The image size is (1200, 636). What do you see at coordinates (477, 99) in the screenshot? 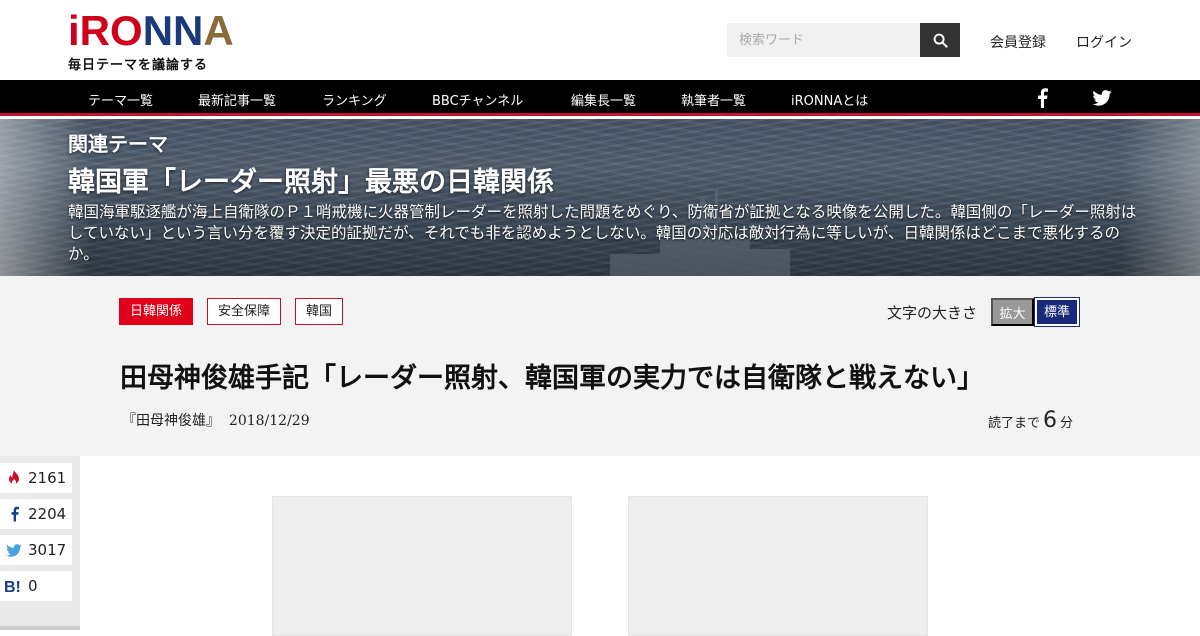
I see `nav-item-bbc: BBCチャンネル` at bounding box center [477, 99].